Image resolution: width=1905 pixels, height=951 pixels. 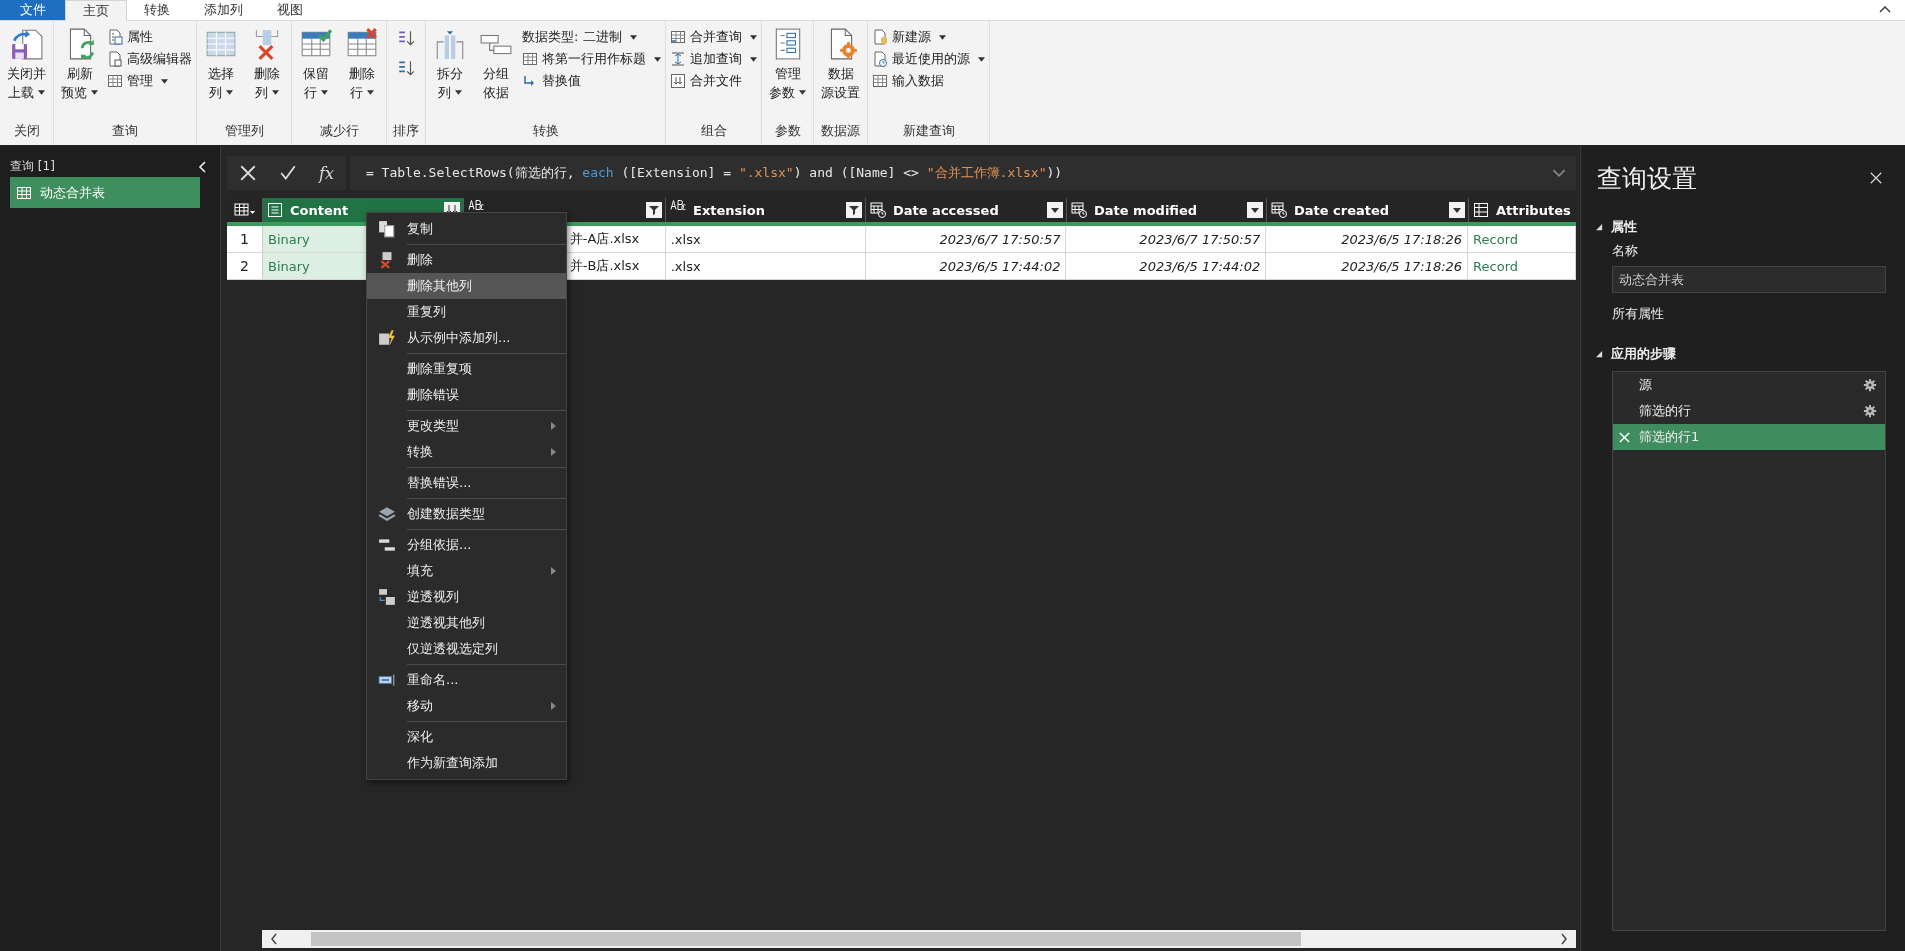 I want to click on ribbon-button: 删除 列, so click(x=267, y=64).